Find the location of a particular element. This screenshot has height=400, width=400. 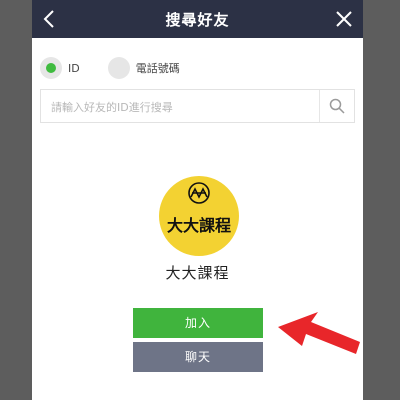

close-icon is located at coordinates (344, 19).